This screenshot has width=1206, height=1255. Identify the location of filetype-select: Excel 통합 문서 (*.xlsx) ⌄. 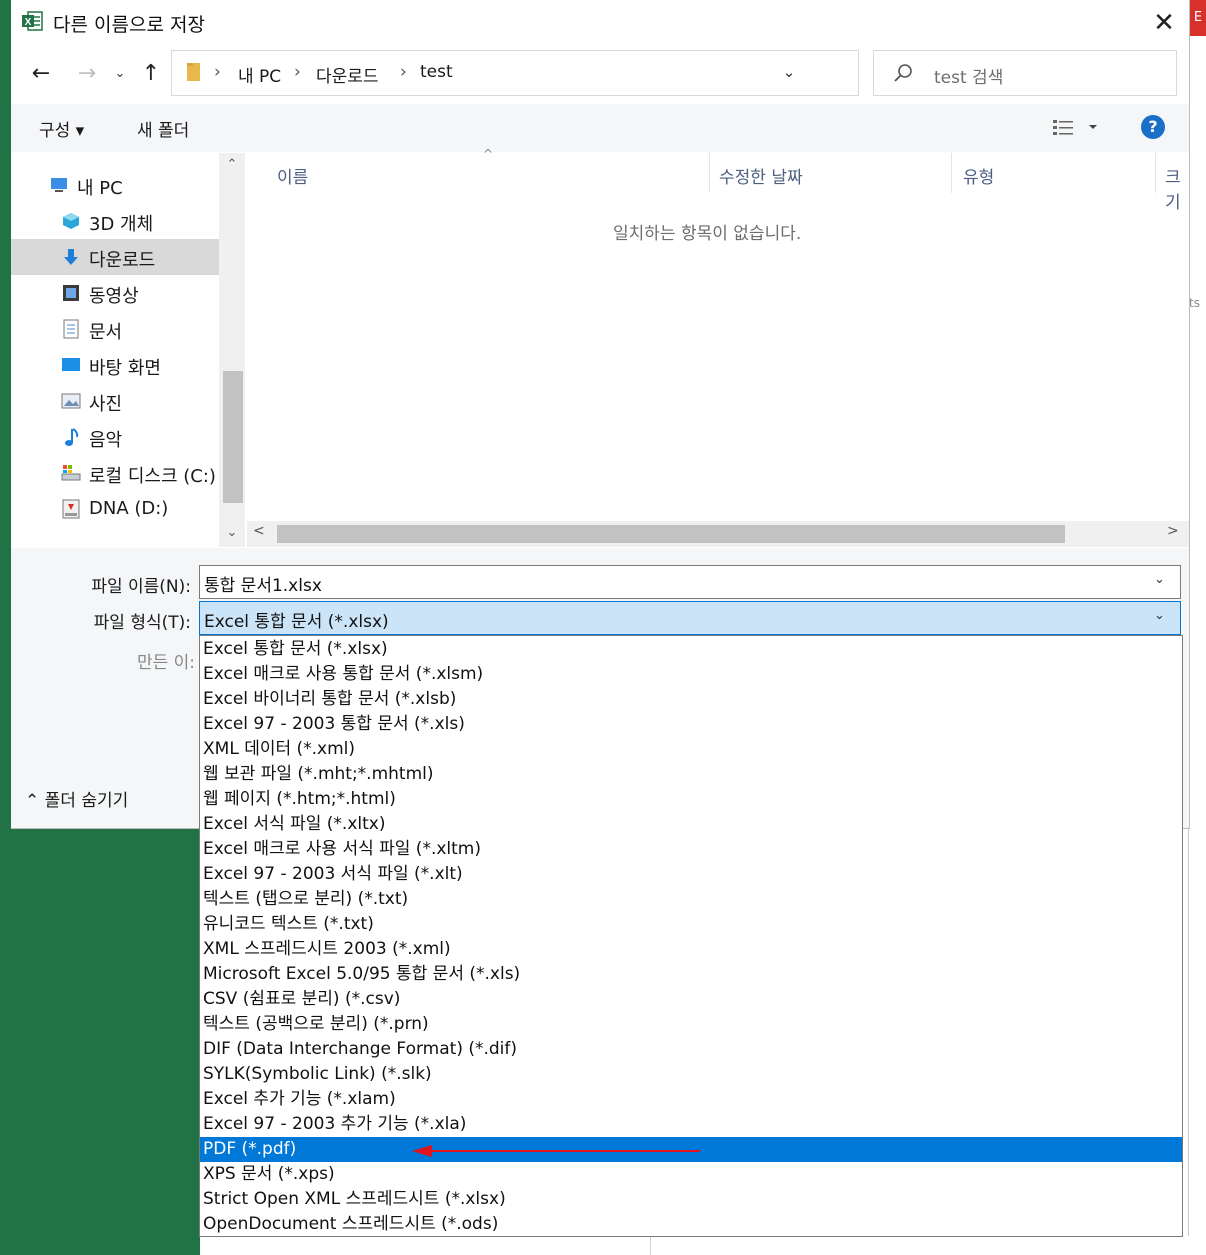
(690, 618).